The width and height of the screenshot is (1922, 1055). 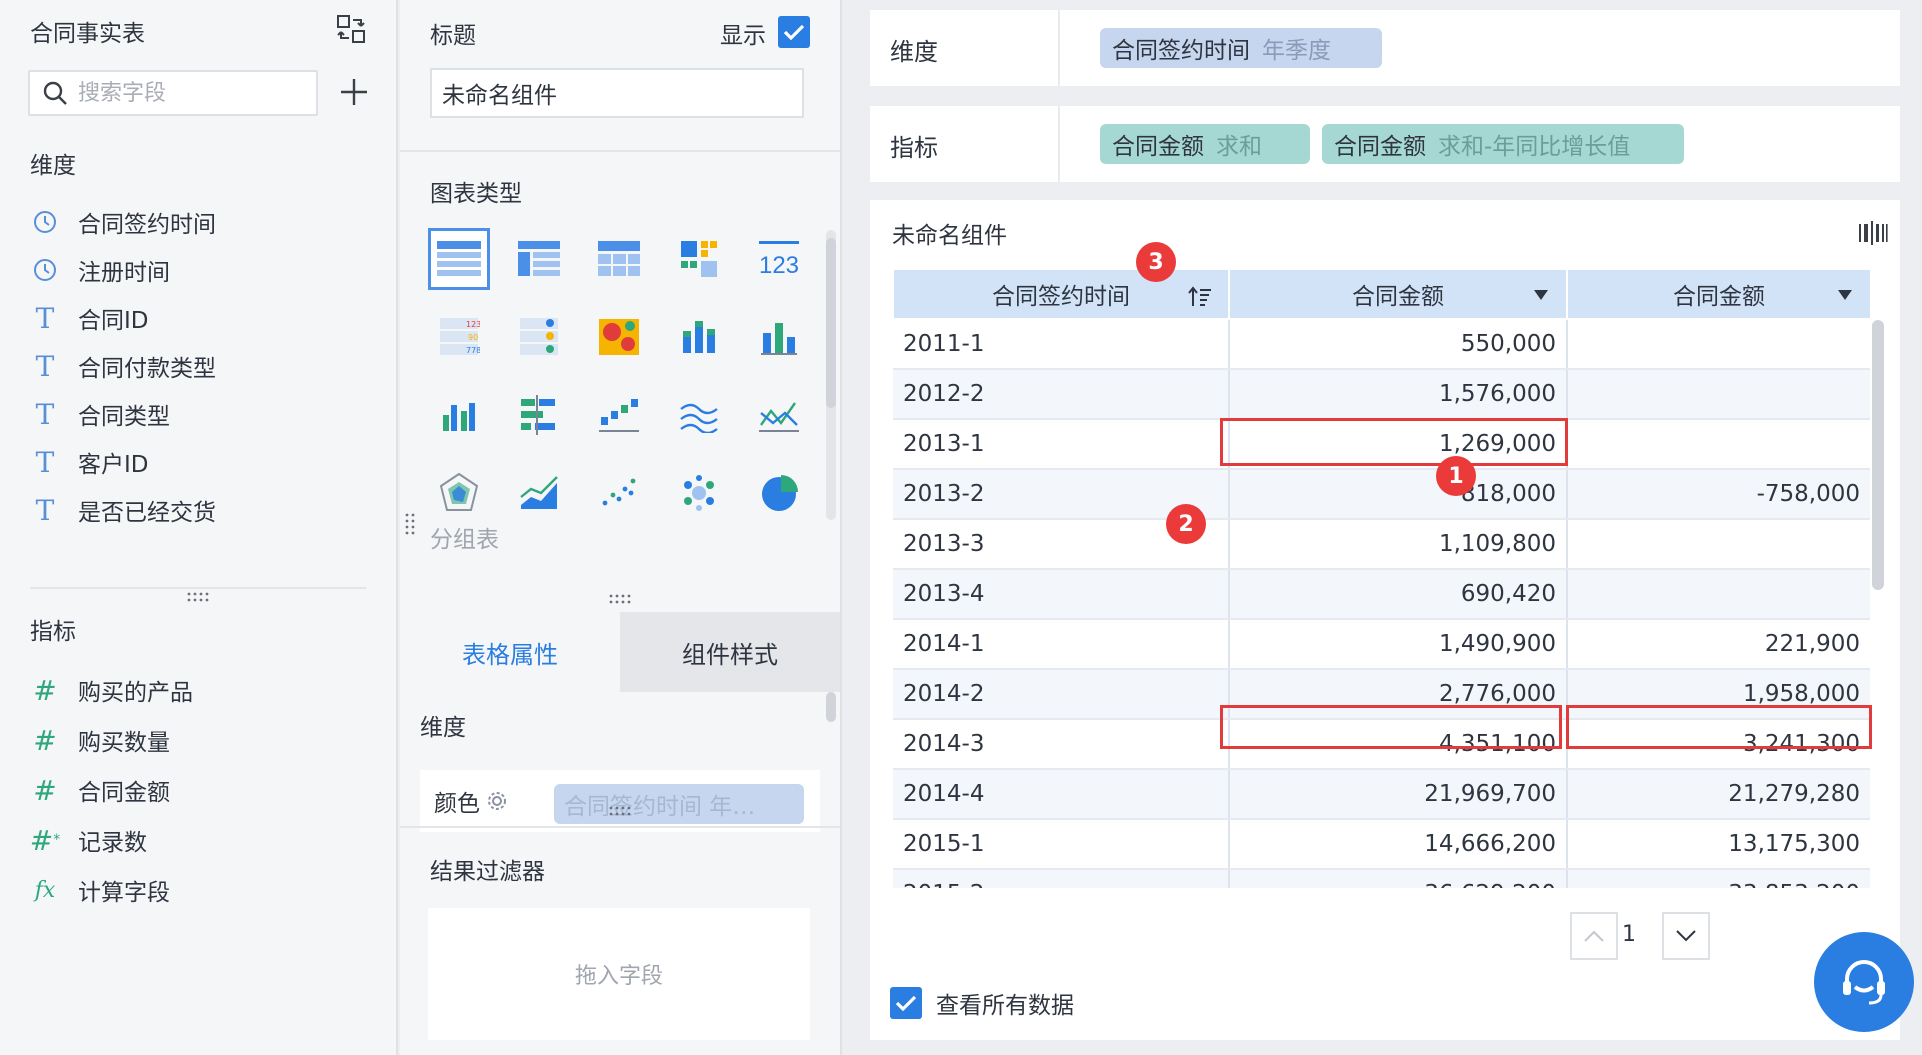 What do you see at coordinates (459, 337) in the screenshot?
I see `number-list-chart-icon: 123 90 778` at bounding box center [459, 337].